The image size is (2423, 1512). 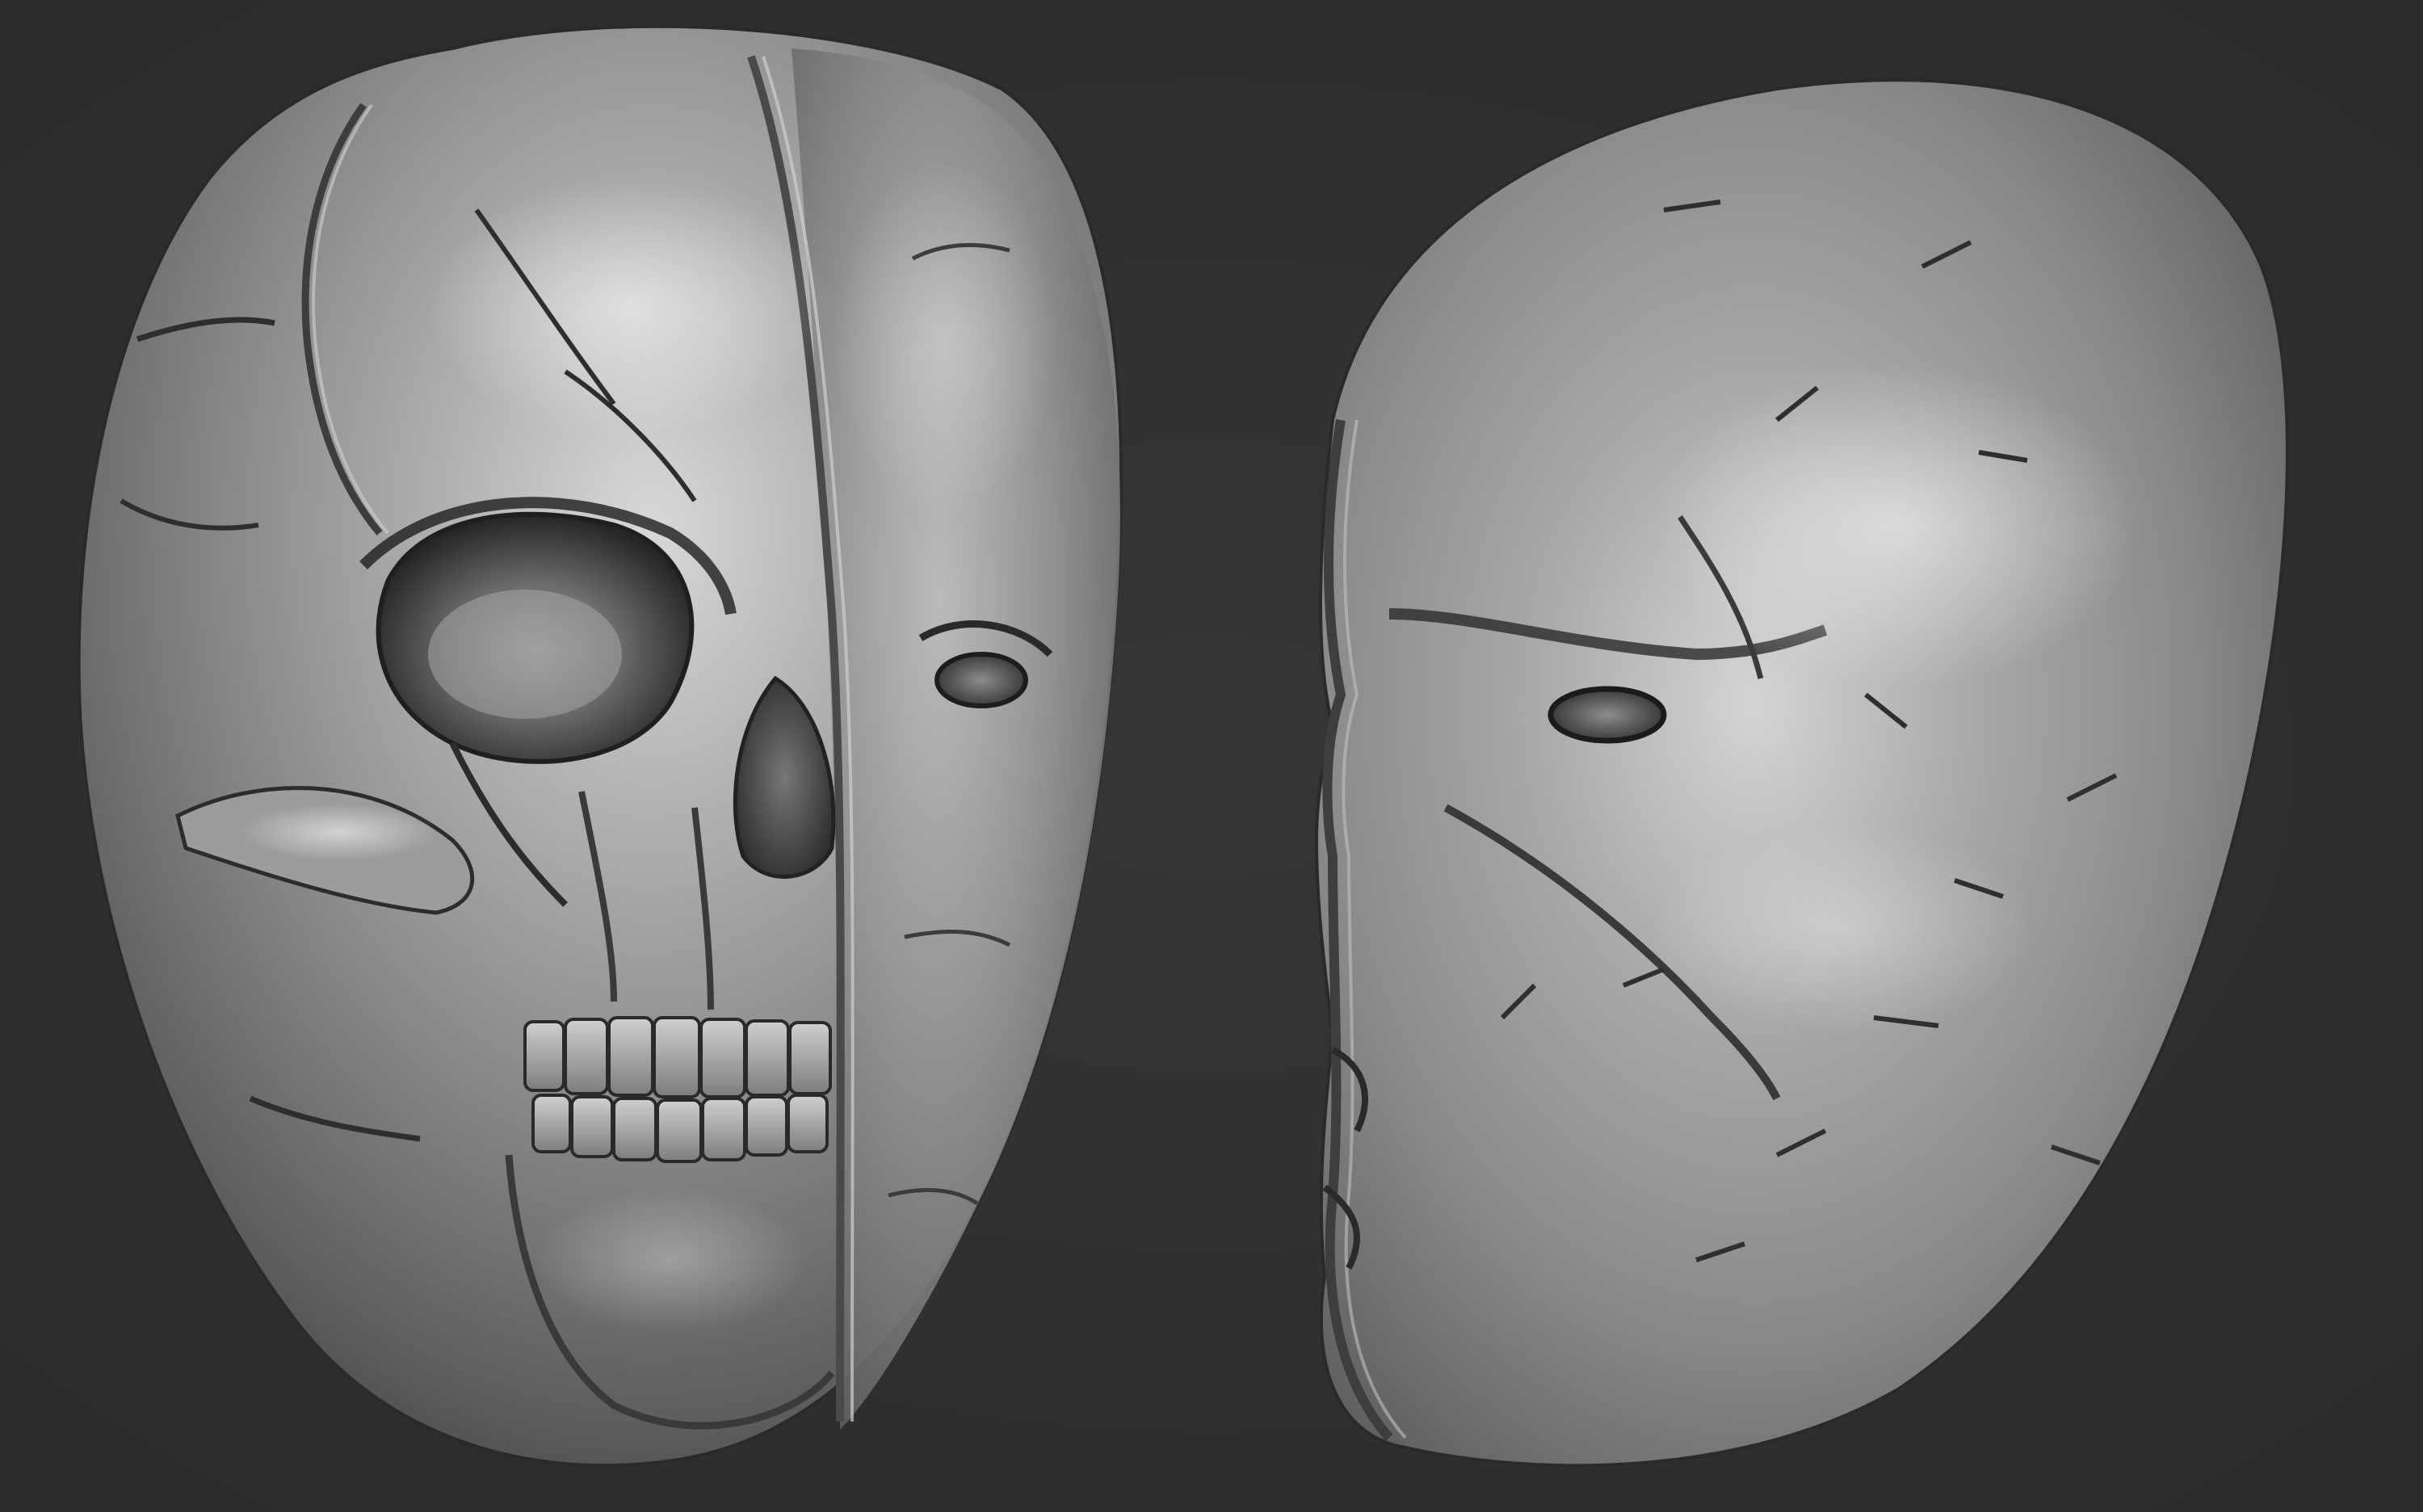 I want to click on eye-hole-right, so click(x=981, y=680).